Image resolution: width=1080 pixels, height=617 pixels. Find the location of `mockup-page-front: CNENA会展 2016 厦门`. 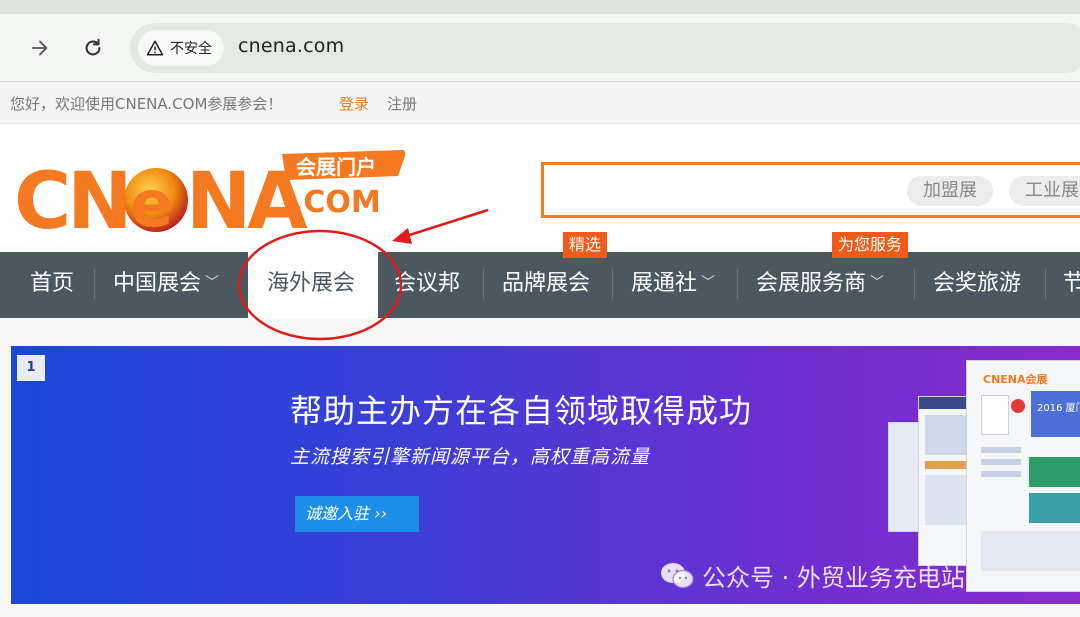

mockup-page-front: CNENA会展 2016 厦门 is located at coordinates (1023, 476).